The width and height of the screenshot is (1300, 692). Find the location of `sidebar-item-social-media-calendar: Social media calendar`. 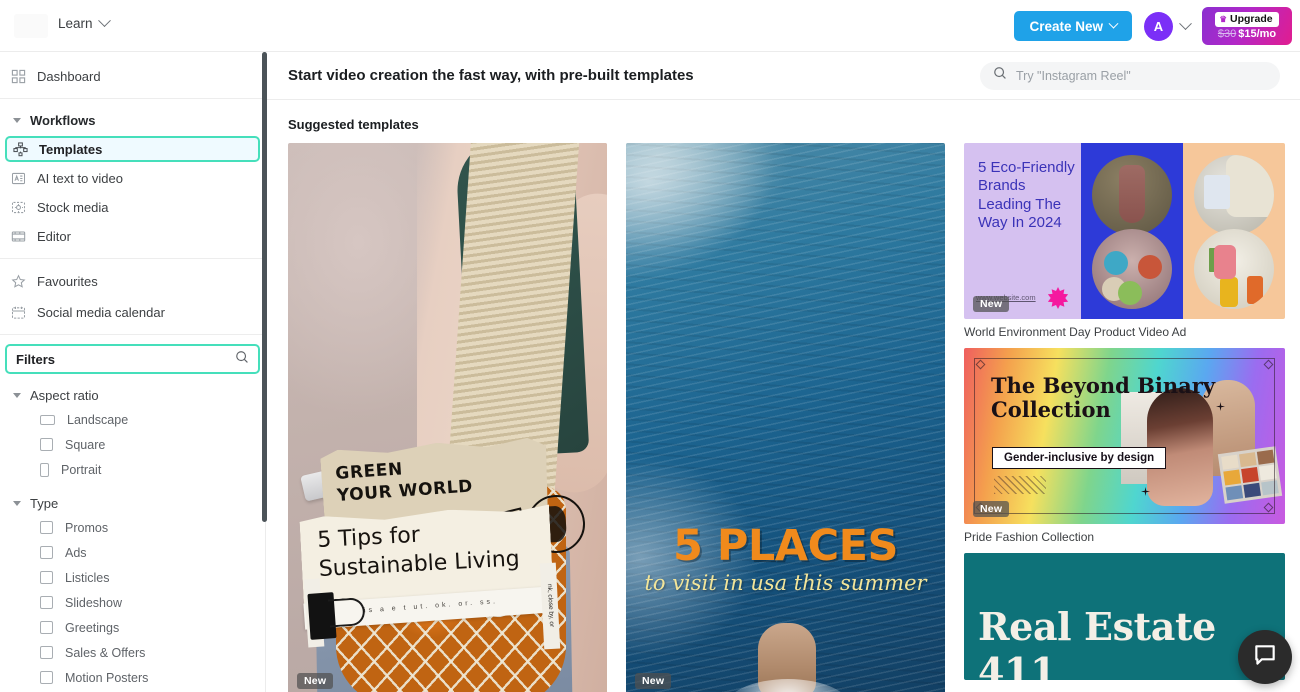

sidebar-item-social-media-calendar: Social media calendar is located at coordinates (132, 312).